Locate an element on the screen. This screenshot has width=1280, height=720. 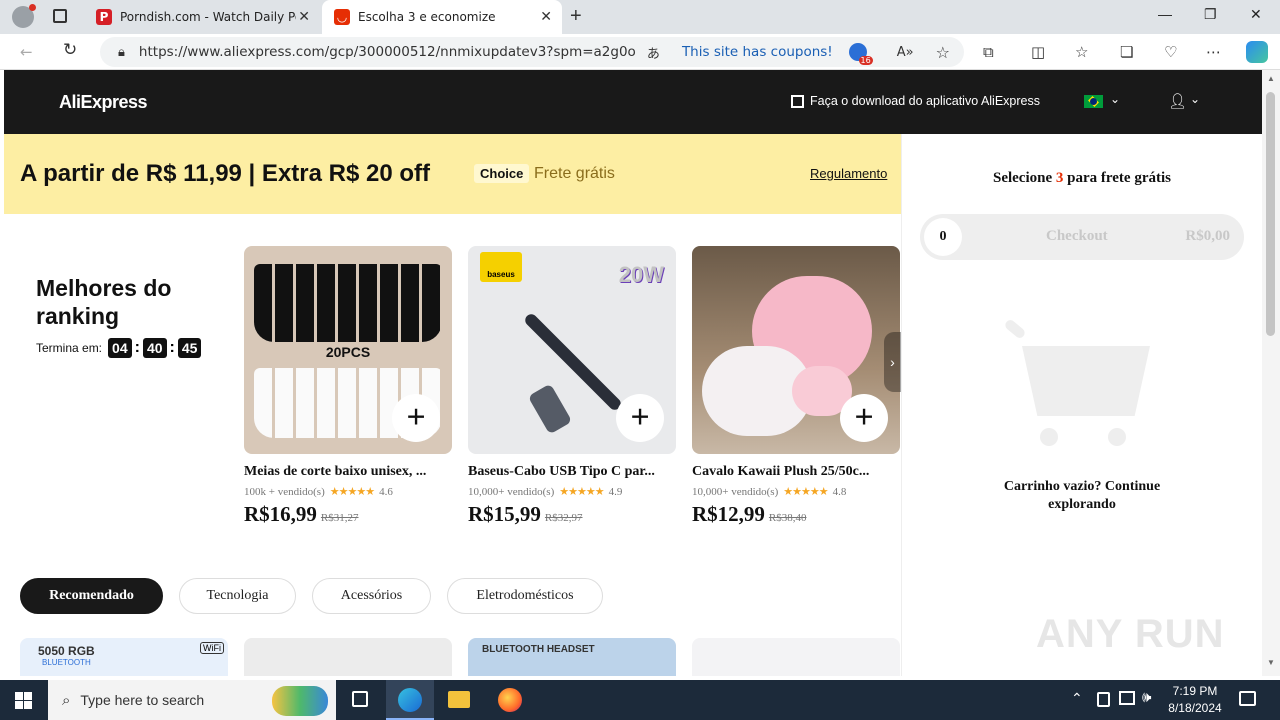
product-thumb: 5050 RGB BLUETOOTH WiFi is located at coordinates (124, 657).